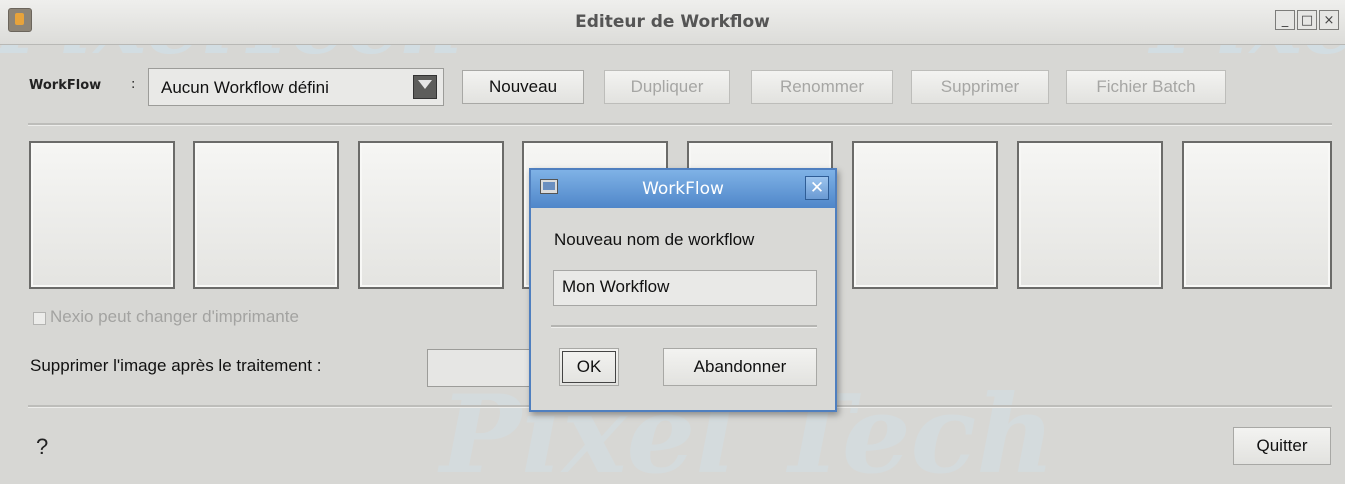 The width and height of the screenshot is (1345, 498). I want to click on cancel-button: Abandonner, so click(740, 367).